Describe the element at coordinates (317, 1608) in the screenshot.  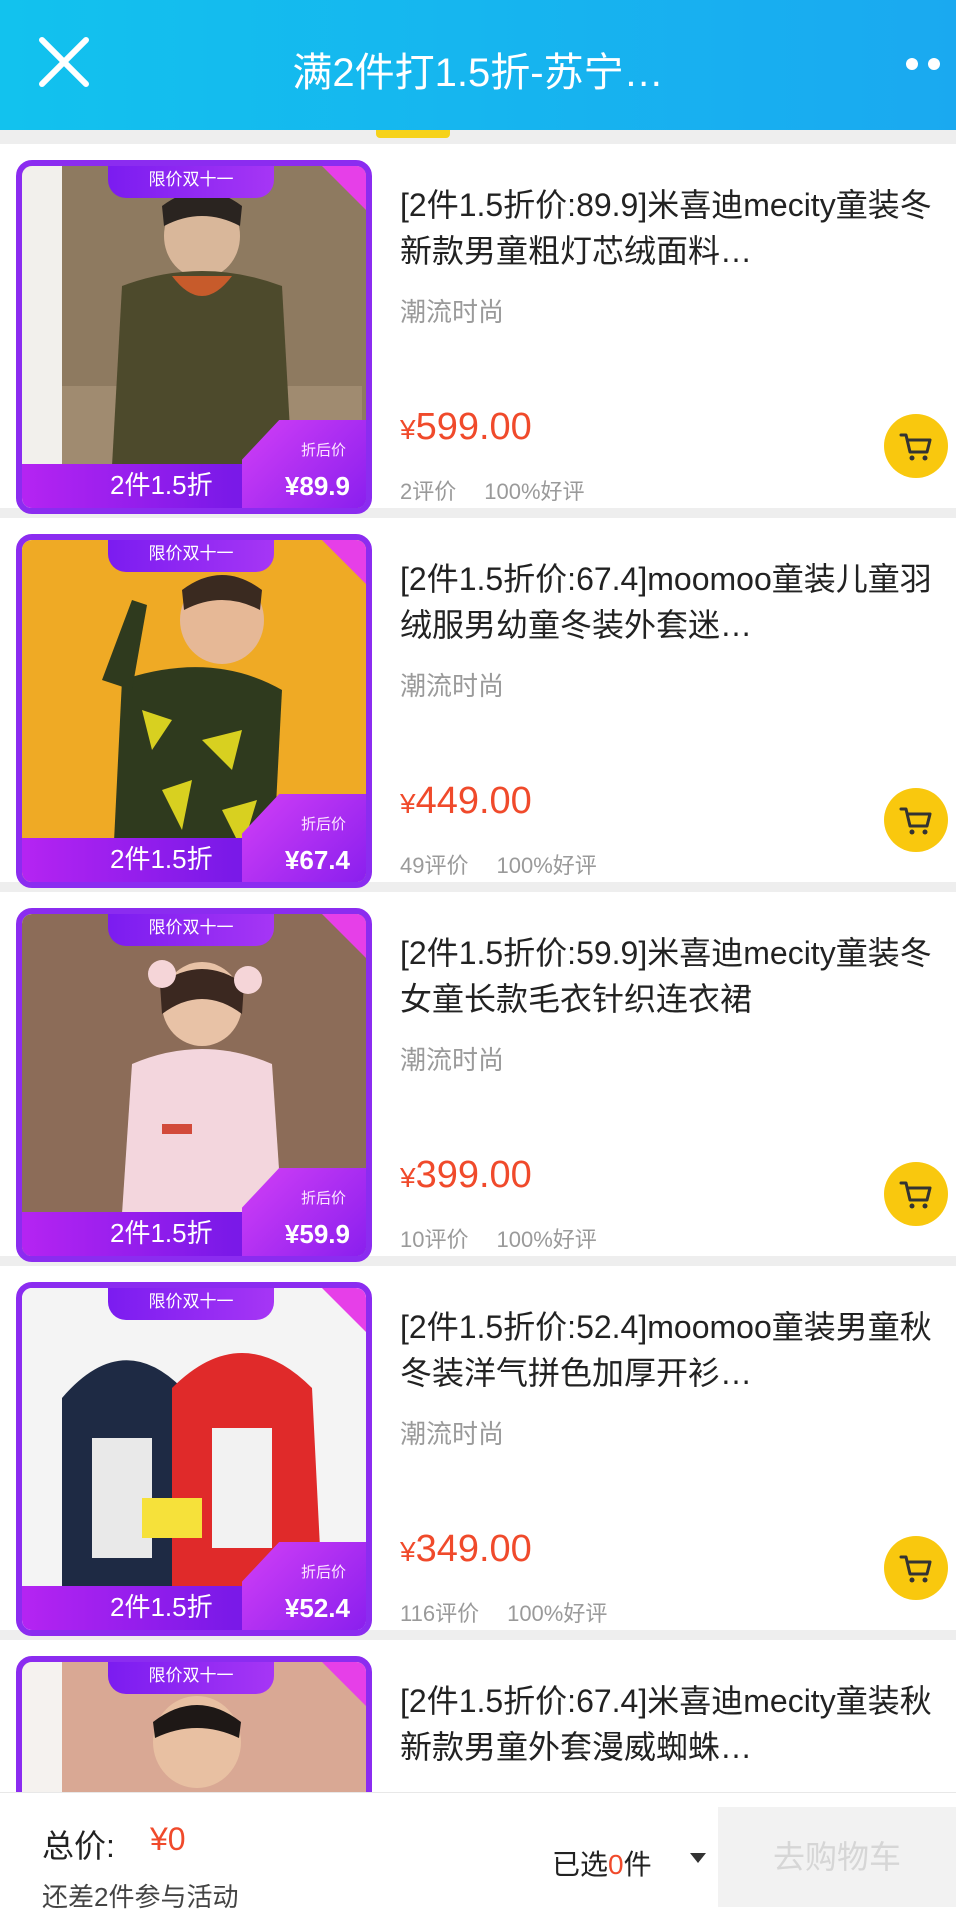
I see `badge-price: ¥52.4` at that location.